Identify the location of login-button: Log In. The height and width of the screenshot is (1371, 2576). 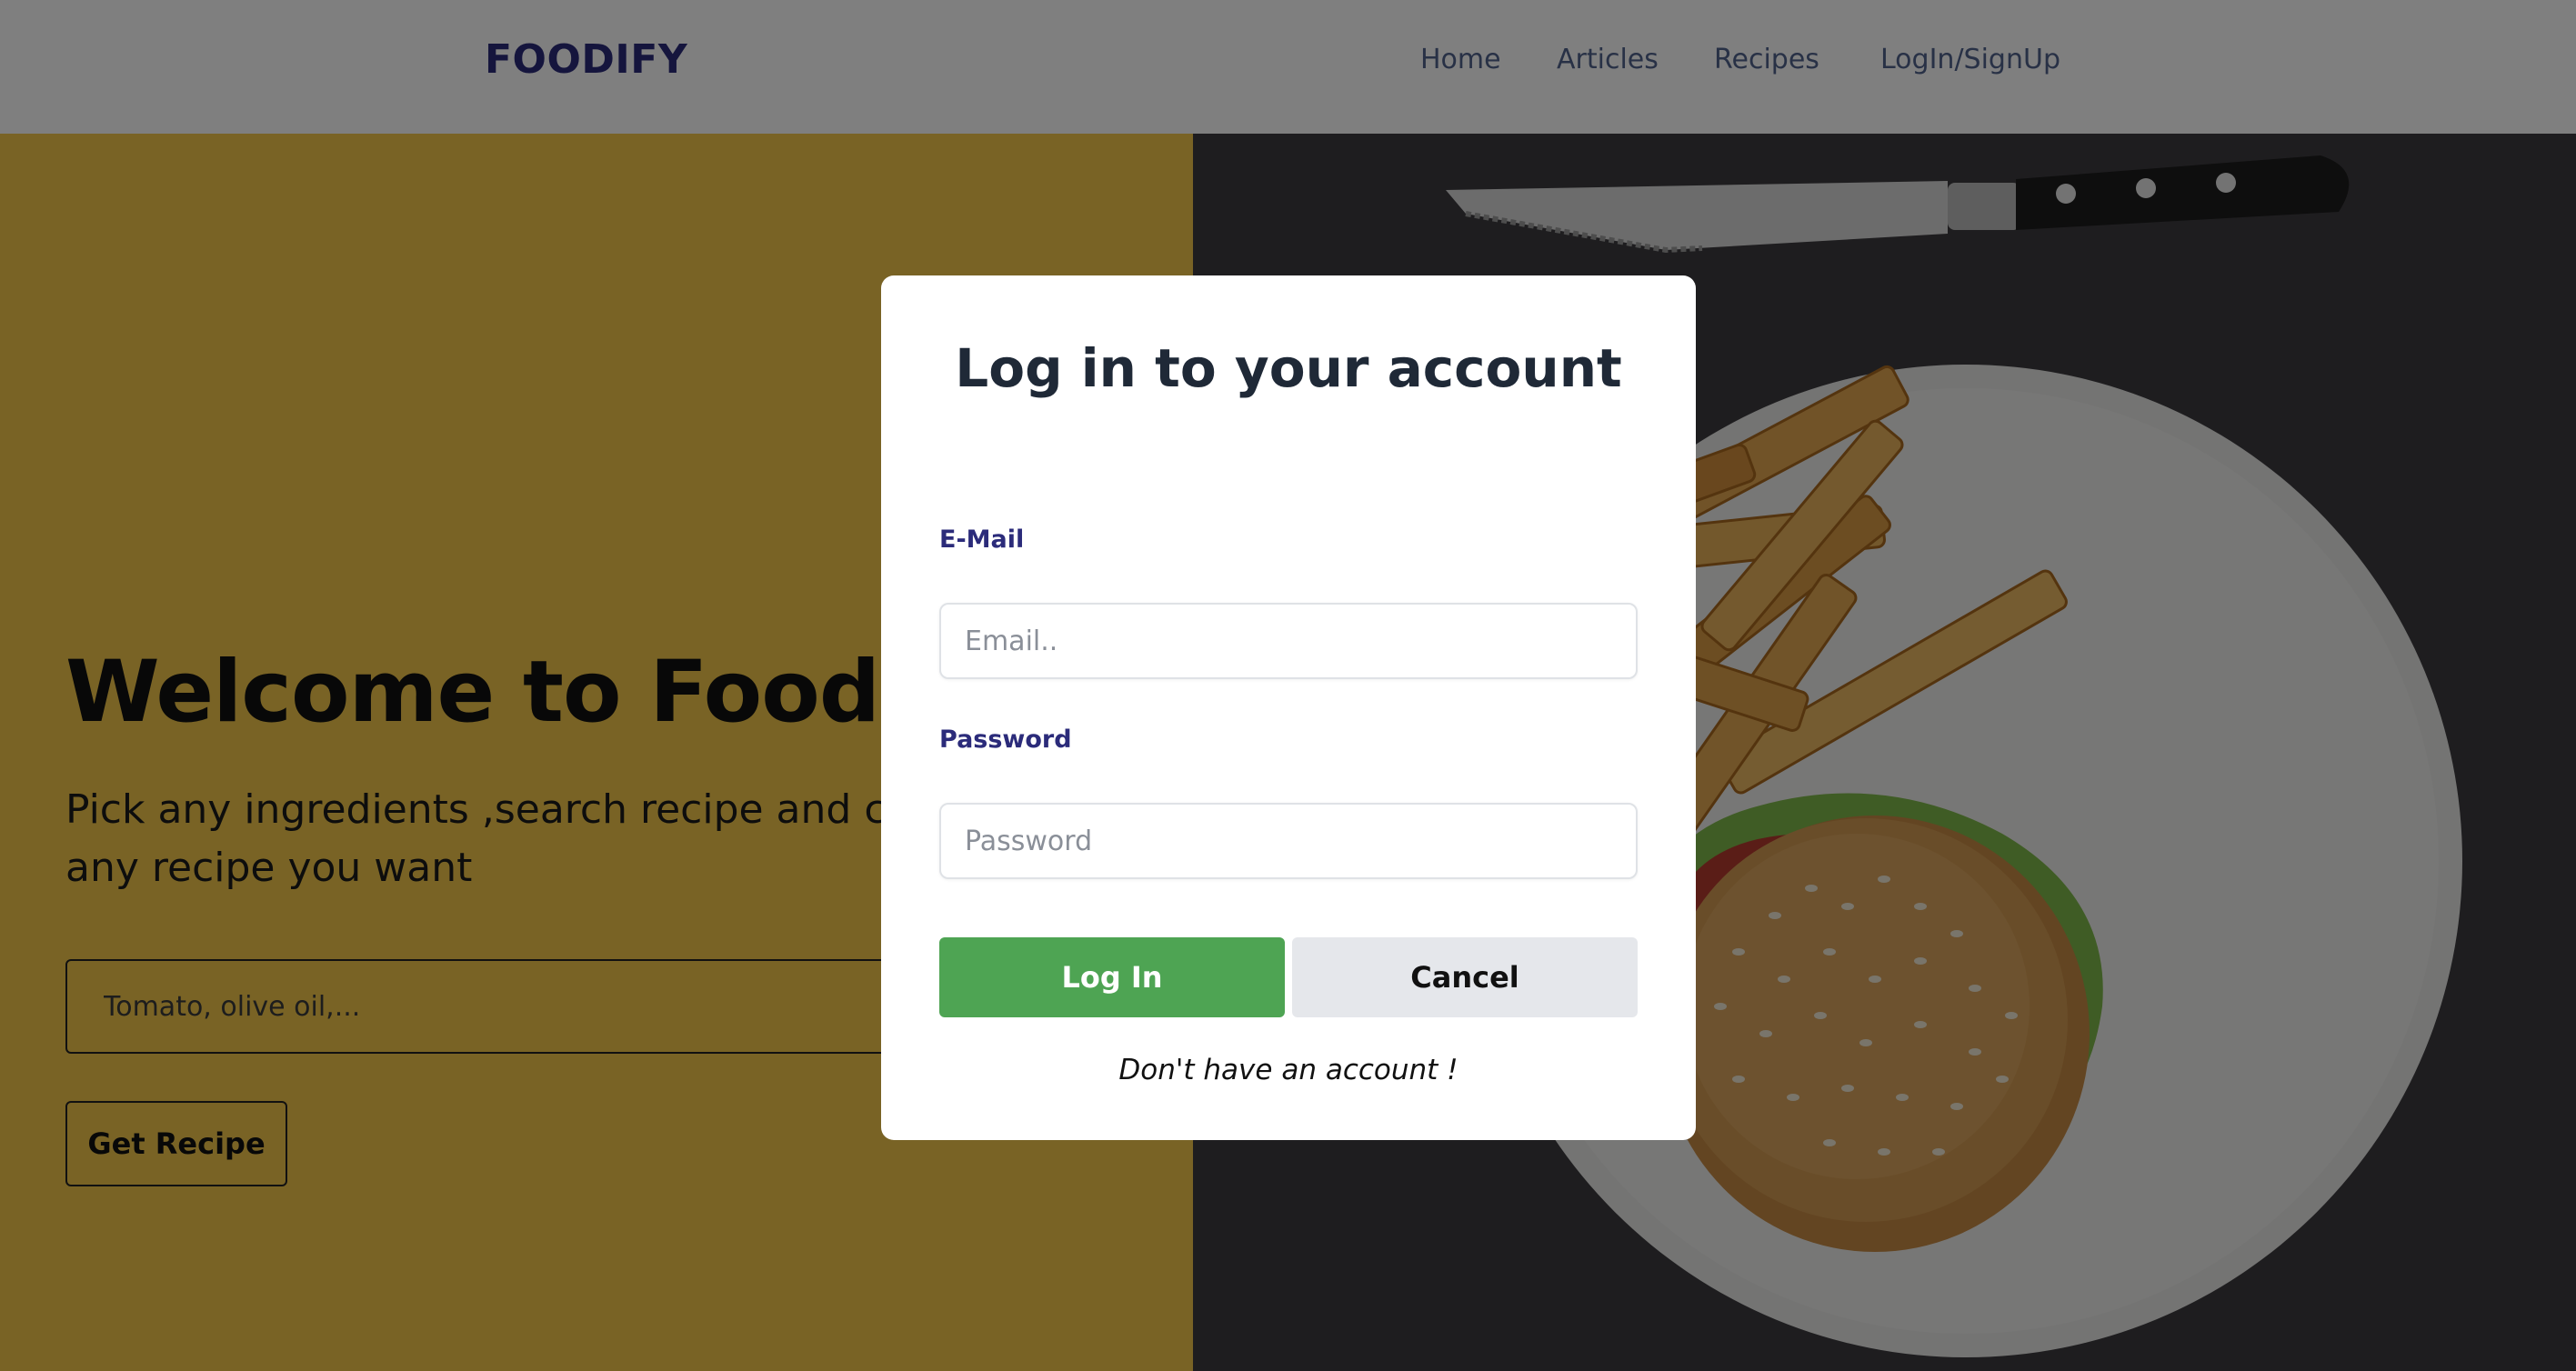
(1112, 977).